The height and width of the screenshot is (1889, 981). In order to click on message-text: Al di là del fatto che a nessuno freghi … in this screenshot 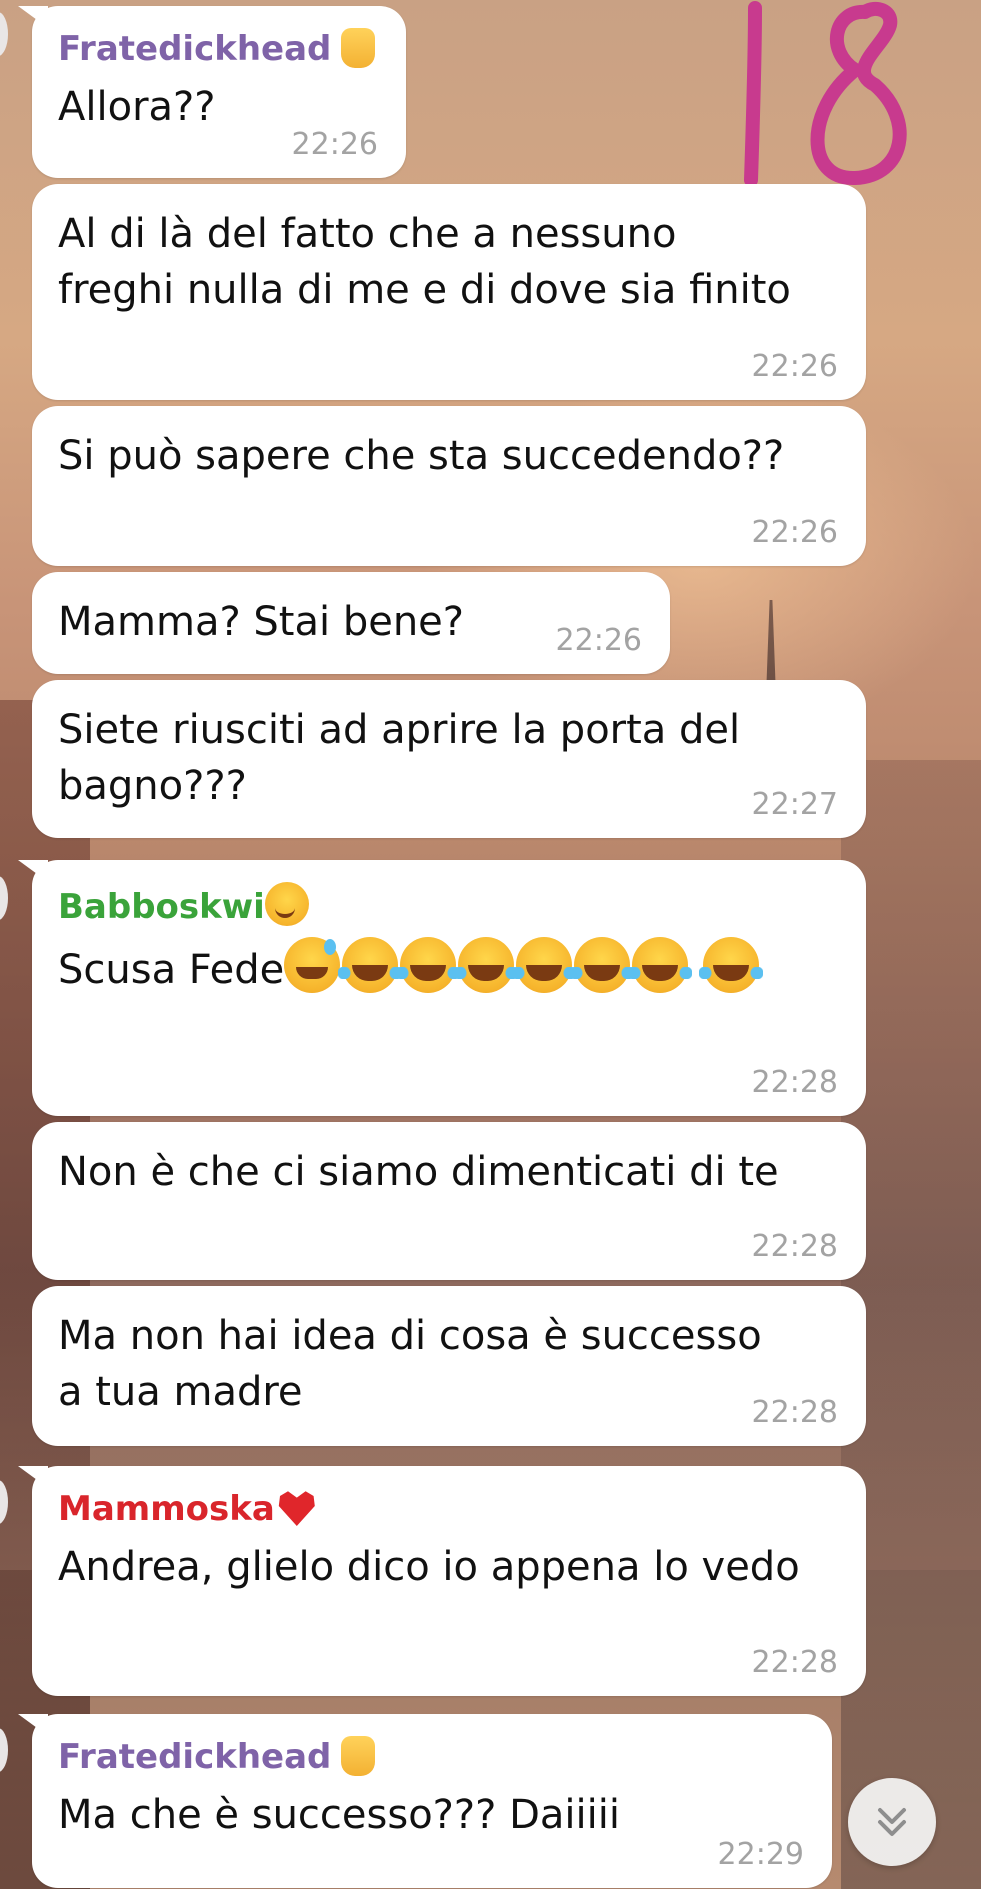, I will do `click(424, 262)`.